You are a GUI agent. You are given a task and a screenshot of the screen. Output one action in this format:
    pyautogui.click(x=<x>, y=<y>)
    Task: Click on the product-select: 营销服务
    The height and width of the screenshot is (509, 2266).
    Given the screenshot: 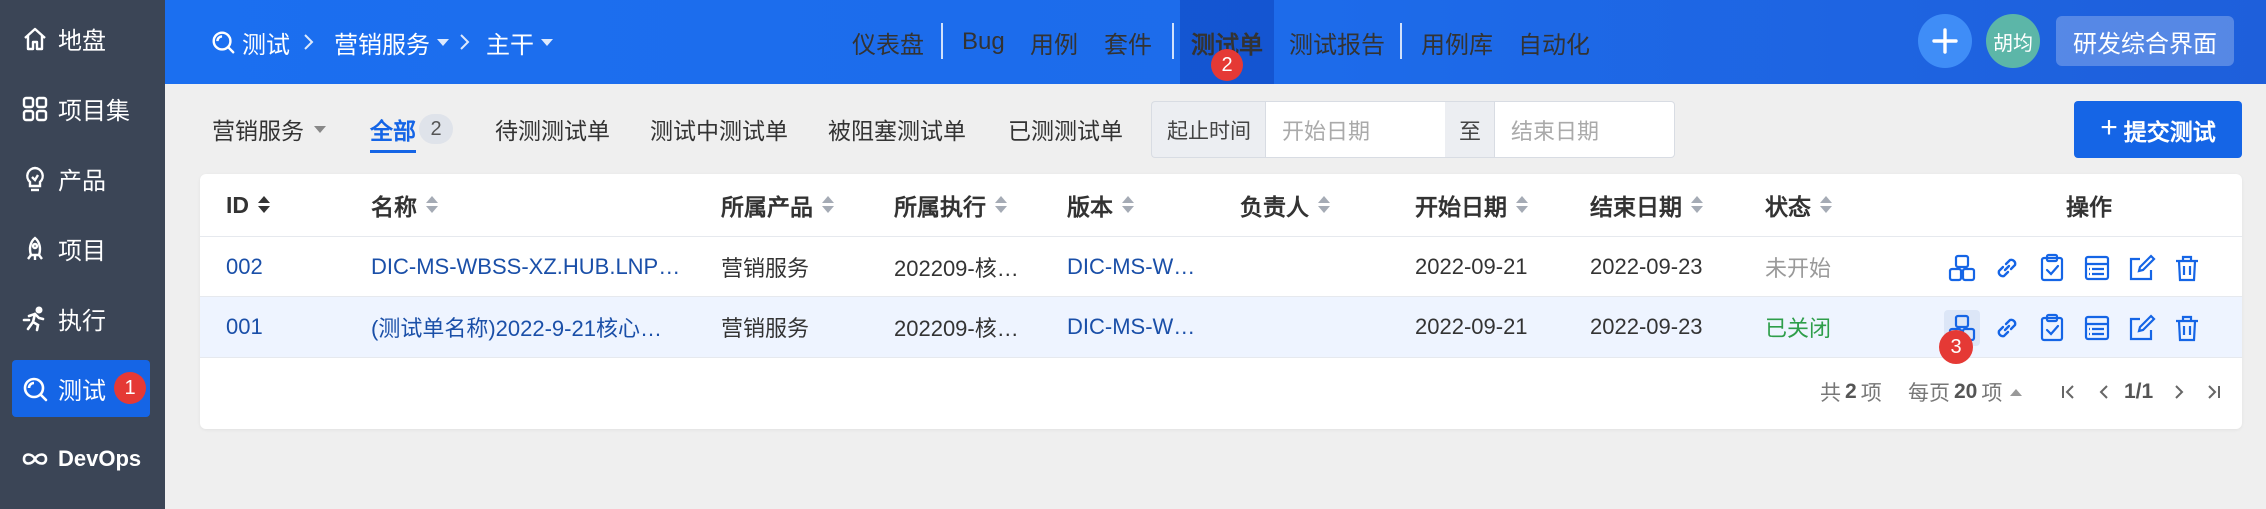 What is the action you would take?
    pyautogui.click(x=269, y=129)
    